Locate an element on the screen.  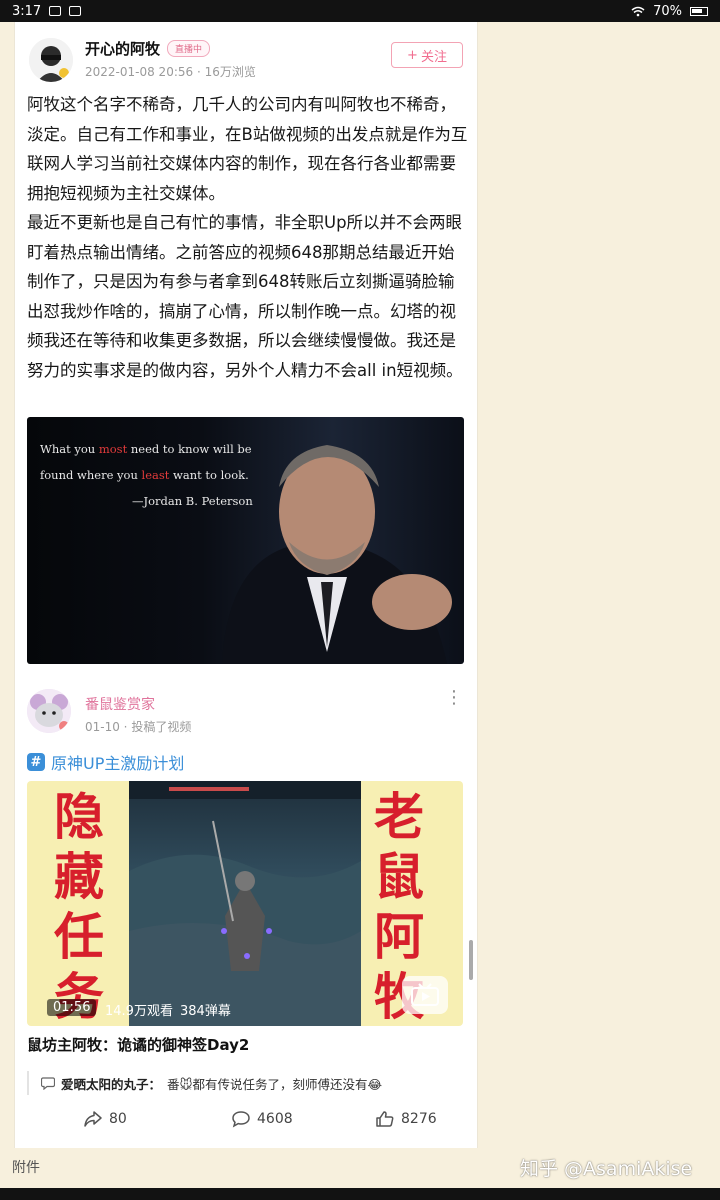
attachment-label: 附件 is located at coordinates (26, 1168).